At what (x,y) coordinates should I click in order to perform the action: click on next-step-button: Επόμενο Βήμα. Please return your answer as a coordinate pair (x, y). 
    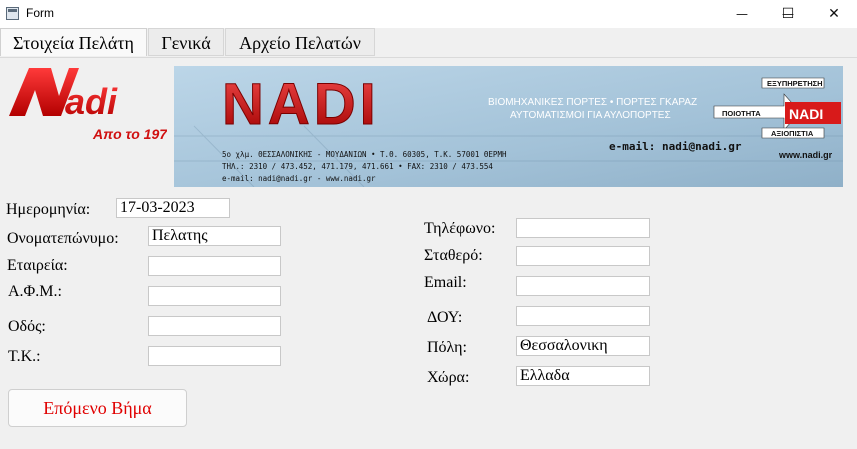
    Looking at the image, I should click on (97, 408).